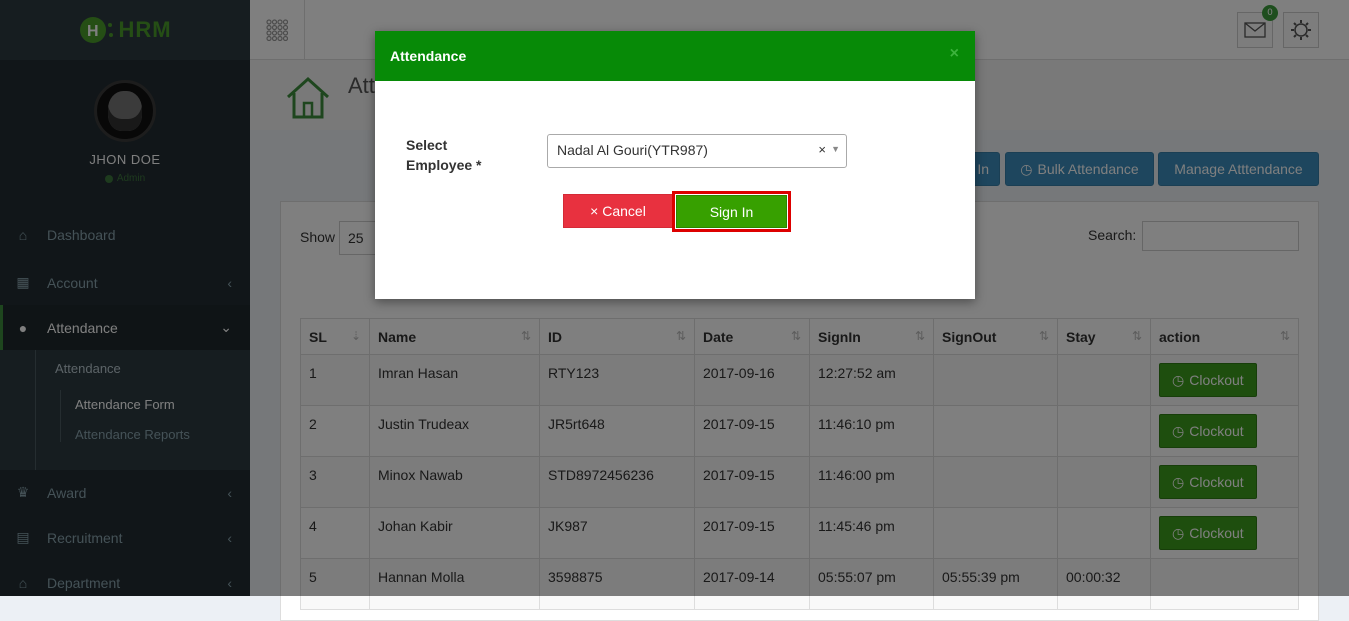 Image resolution: width=1349 pixels, height=621 pixels. Describe the element at coordinates (954, 54) in the screenshot. I see `close-icon: ×` at that location.